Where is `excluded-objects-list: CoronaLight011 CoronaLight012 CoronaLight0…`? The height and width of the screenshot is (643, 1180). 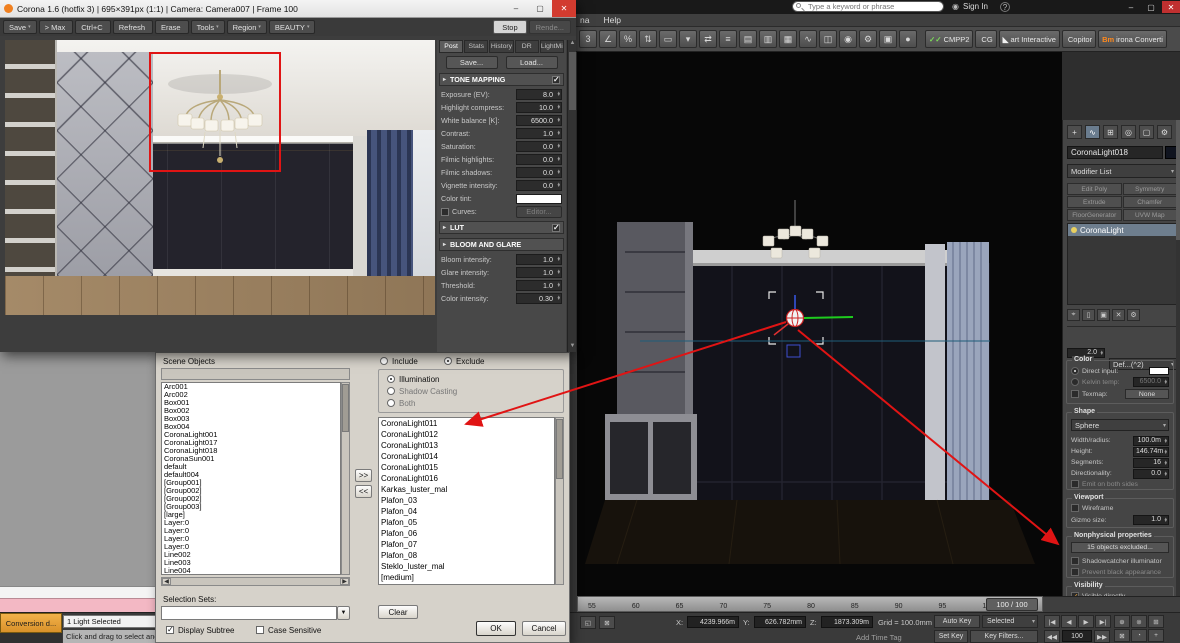
excluded-objects-list: CoronaLight011 CoronaLight012 CoronaLight0… is located at coordinates (466, 501).